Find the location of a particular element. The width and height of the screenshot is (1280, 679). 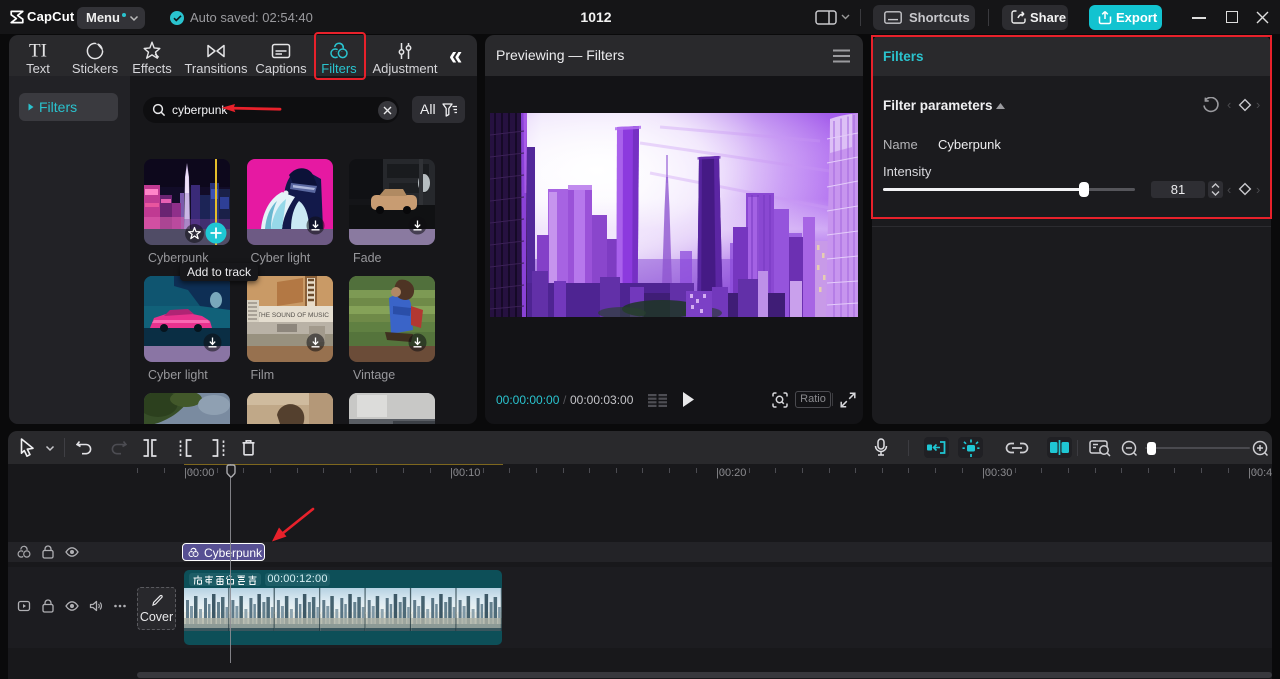

svg-text: THE SOUND OF MUSIC is located at coordinates (293, 315).